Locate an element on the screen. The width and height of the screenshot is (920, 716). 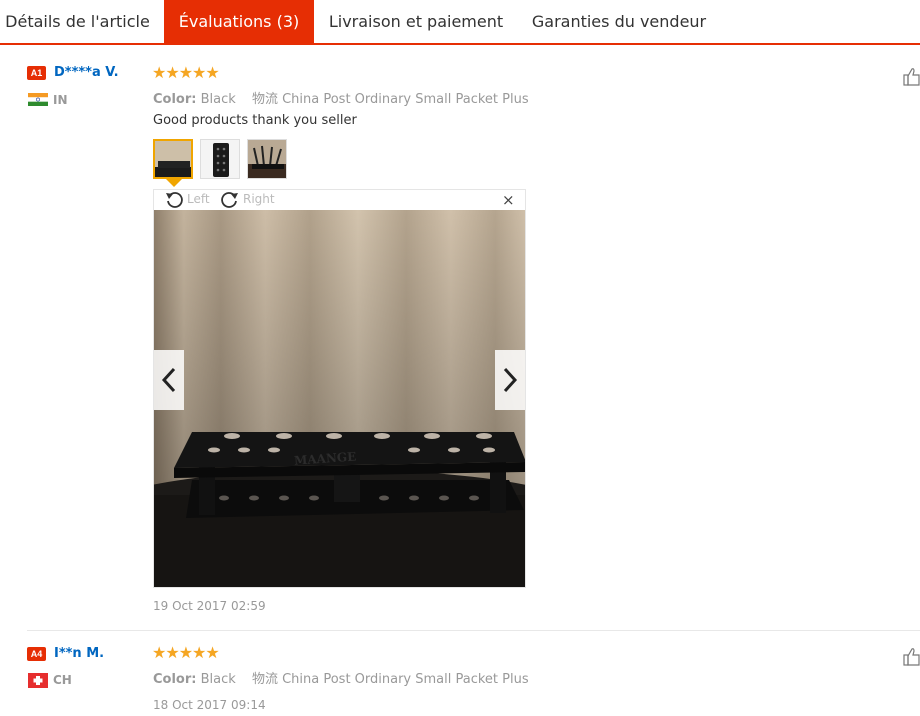
buyer-country: IN is located at coordinates (60, 100).